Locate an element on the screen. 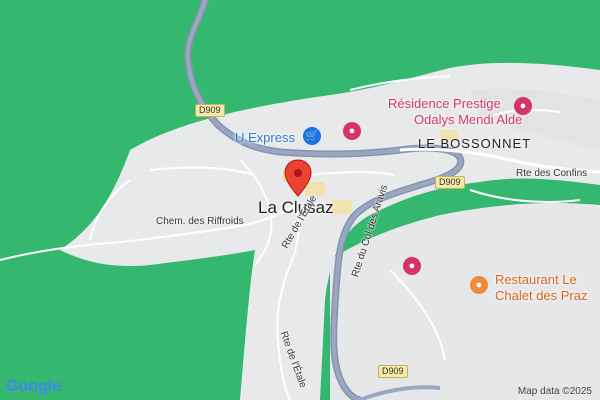 Image resolution: width=600 pixels, height=400 pixels. d909-shield-east: D909 is located at coordinates (450, 182).